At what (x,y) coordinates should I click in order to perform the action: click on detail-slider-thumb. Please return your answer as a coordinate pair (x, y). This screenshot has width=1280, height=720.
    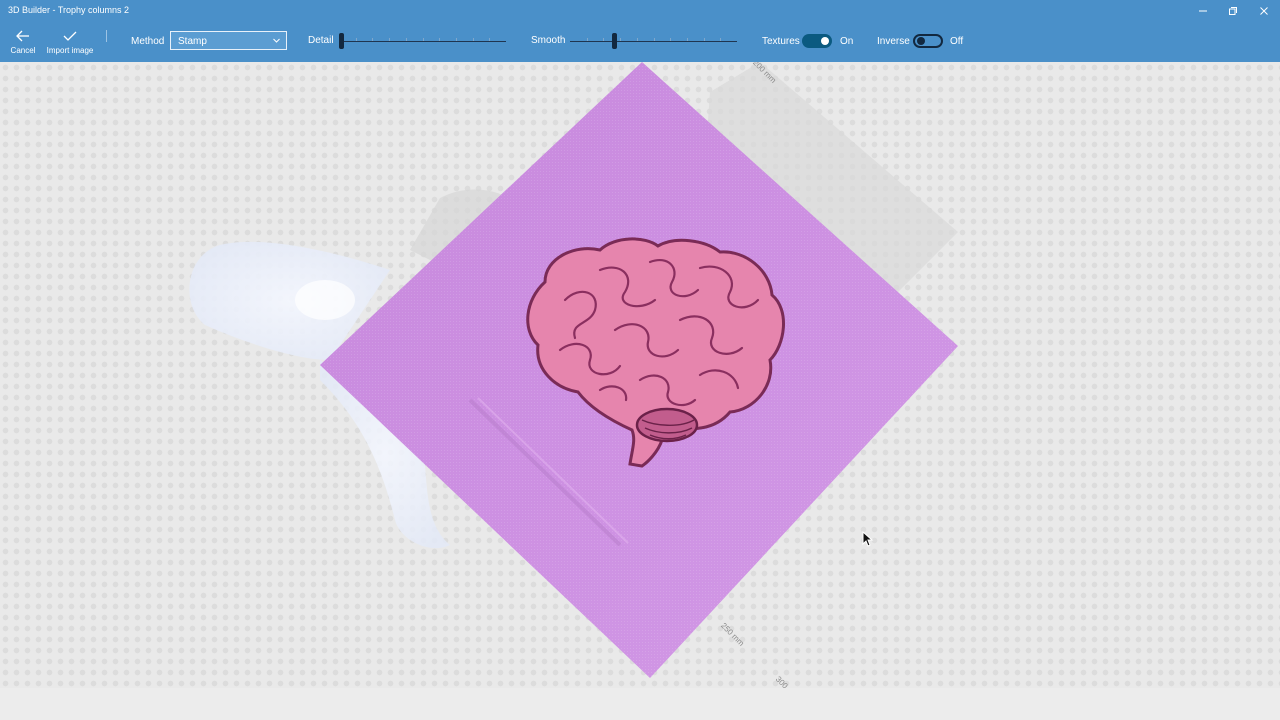
    Looking at the image, I should click on (341, 41).